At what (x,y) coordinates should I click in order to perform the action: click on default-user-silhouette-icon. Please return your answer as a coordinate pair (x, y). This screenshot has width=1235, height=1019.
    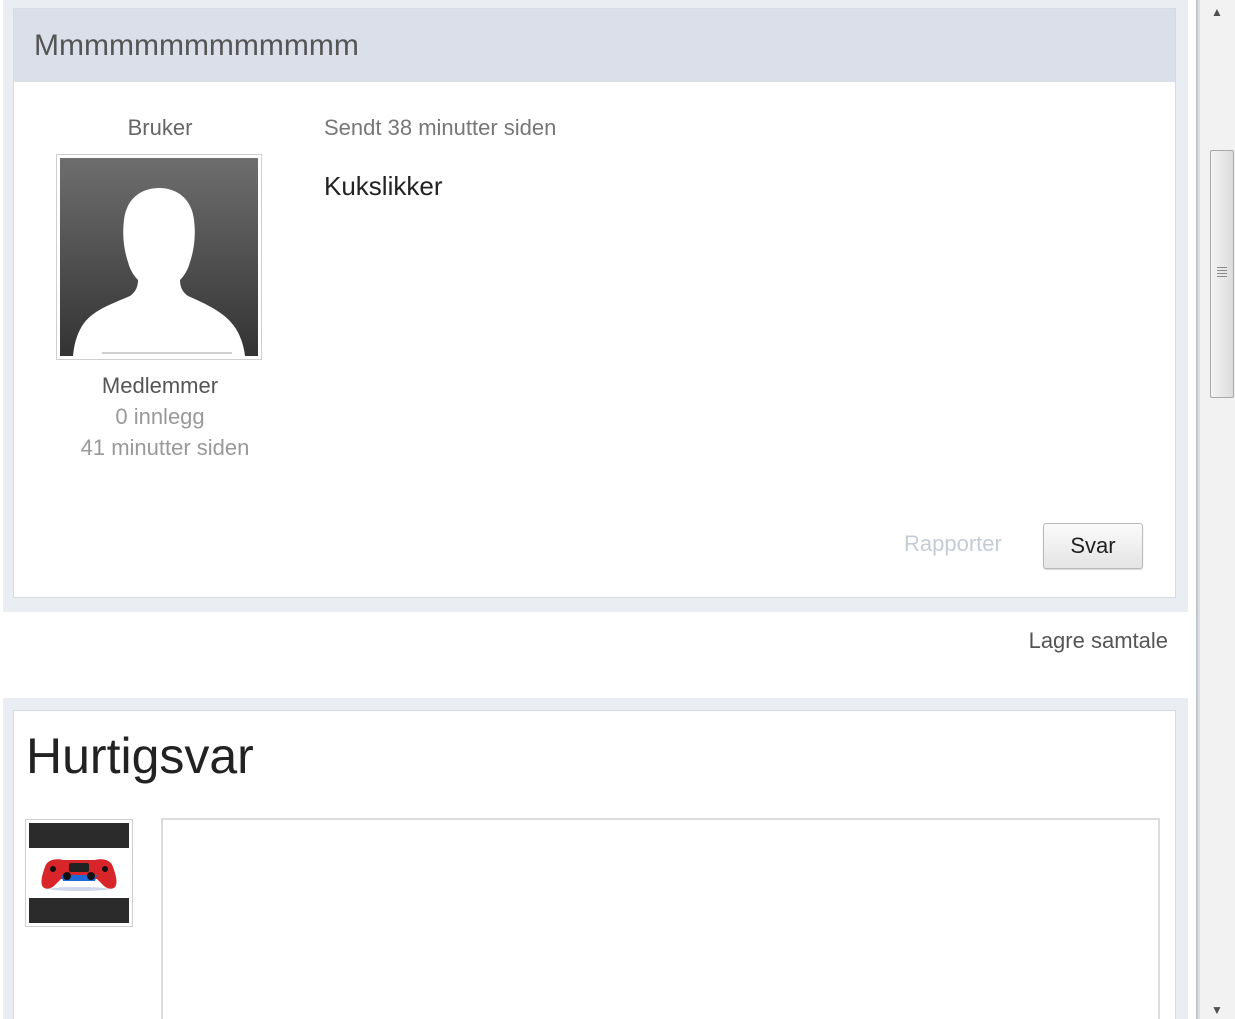
    Looking at the image, I should click on (159, 257).